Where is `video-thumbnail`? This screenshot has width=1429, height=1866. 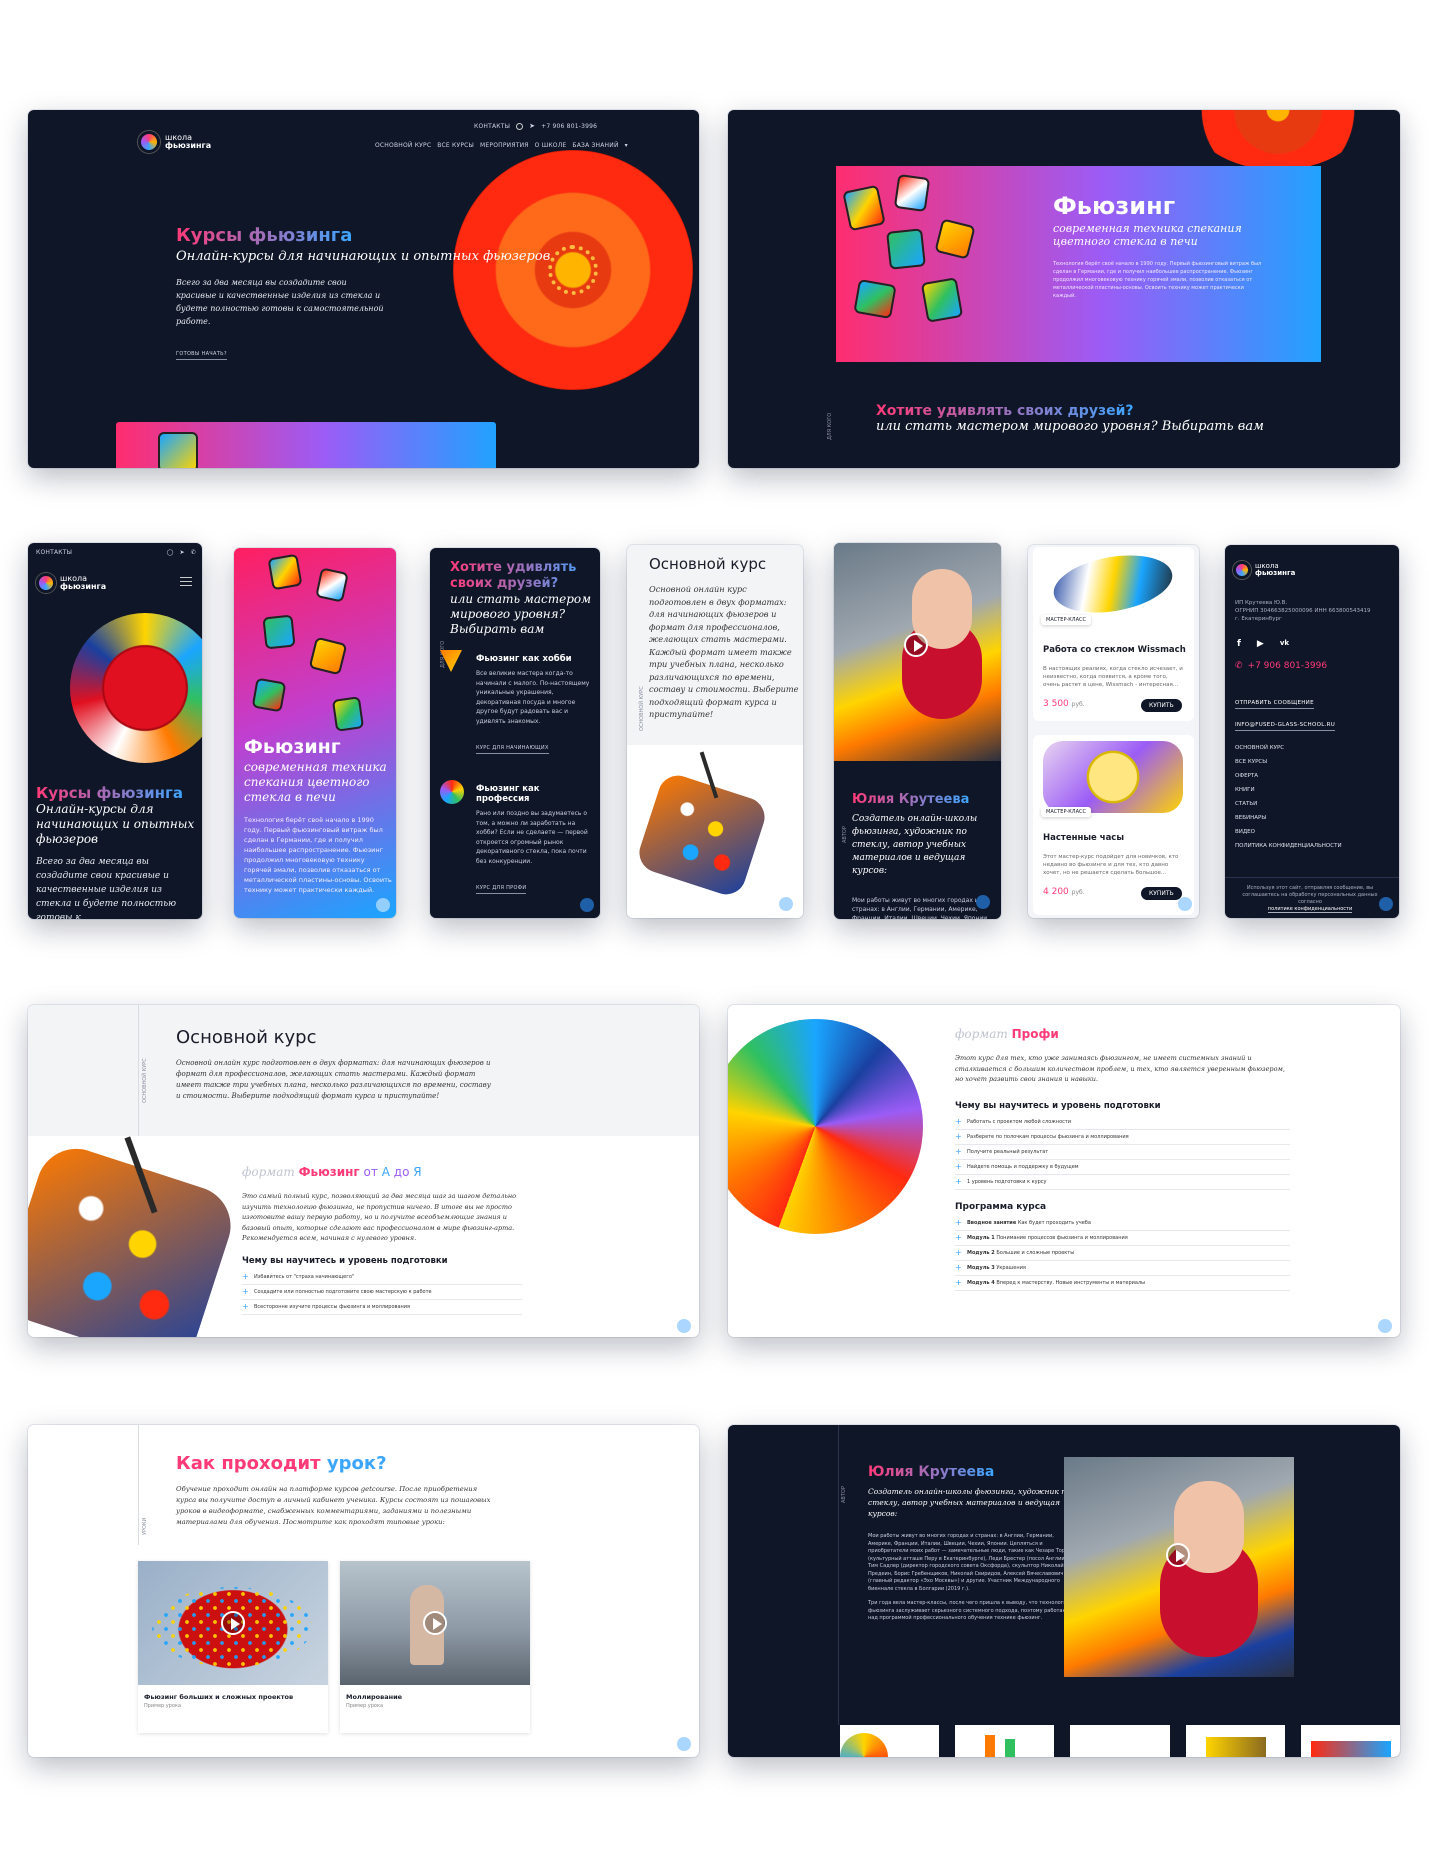
video-thumbnail is located at coordinates (435, 1623).